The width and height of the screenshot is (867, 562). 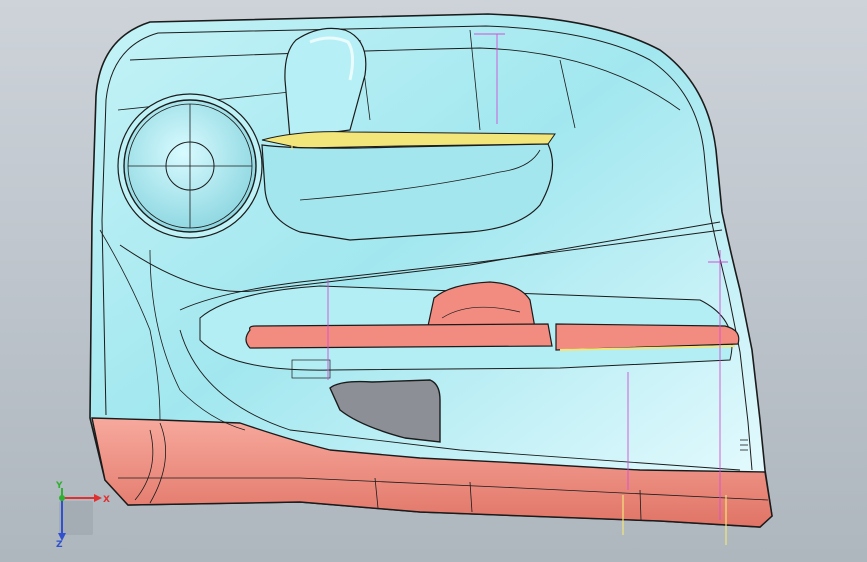 I want to click on armrest-left, so click(x=399, y=336).